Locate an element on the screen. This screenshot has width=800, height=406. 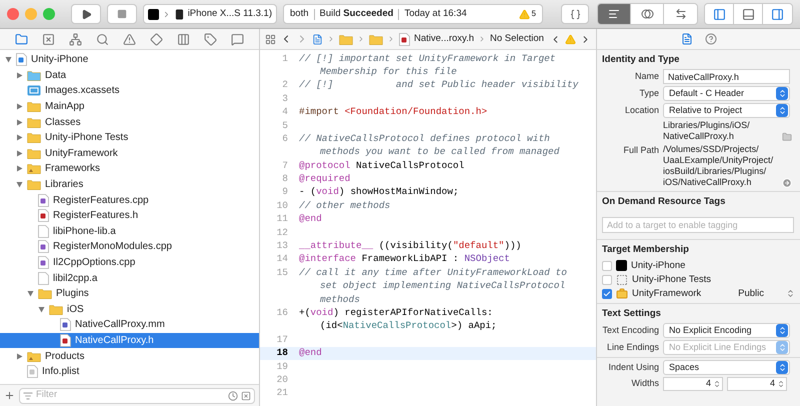
filter-bar: Filter is located at coordinates (137, 396).